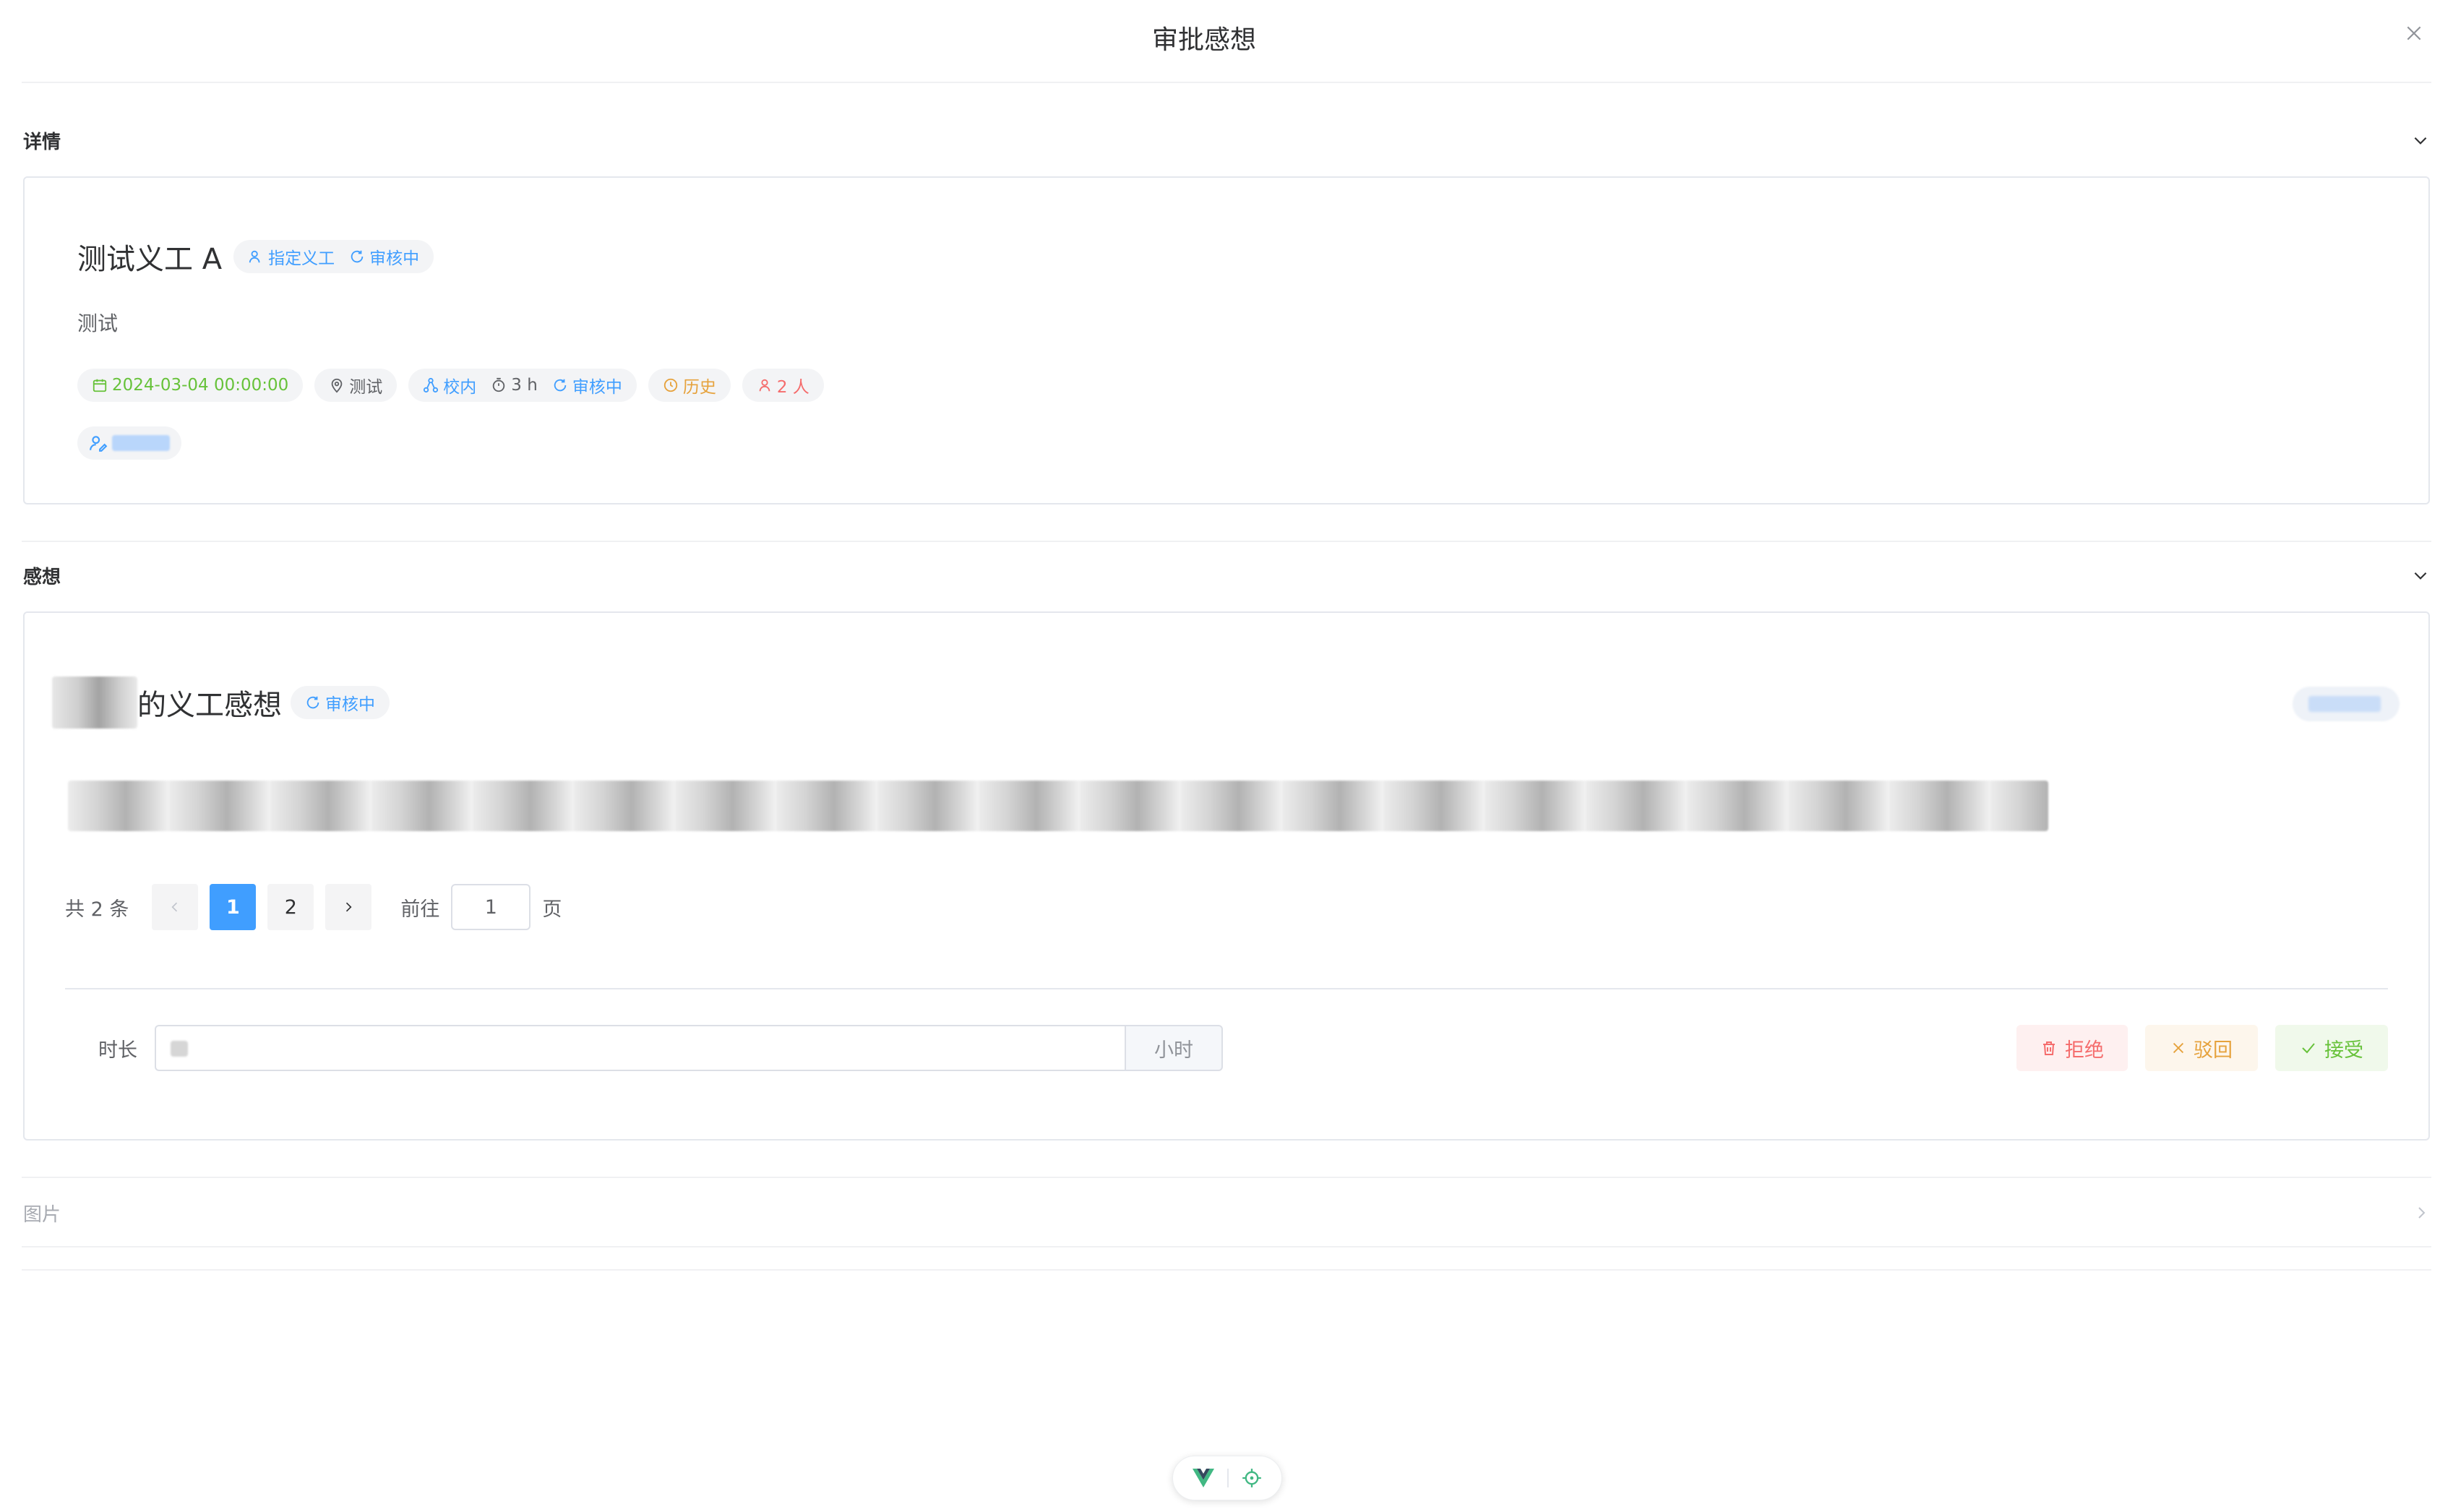 This screenshot has width=2453, height=1512. I want to click on status-tag: 审核中, so click(384, 256).